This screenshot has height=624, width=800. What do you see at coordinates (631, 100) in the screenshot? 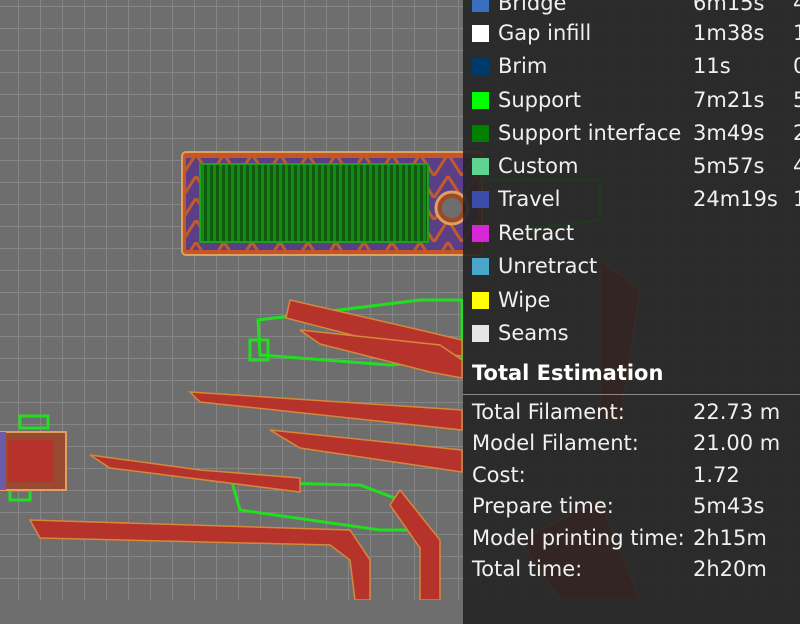
I see `legend-item-support: Support 7m21s 5` at bounding box center [631, 100].